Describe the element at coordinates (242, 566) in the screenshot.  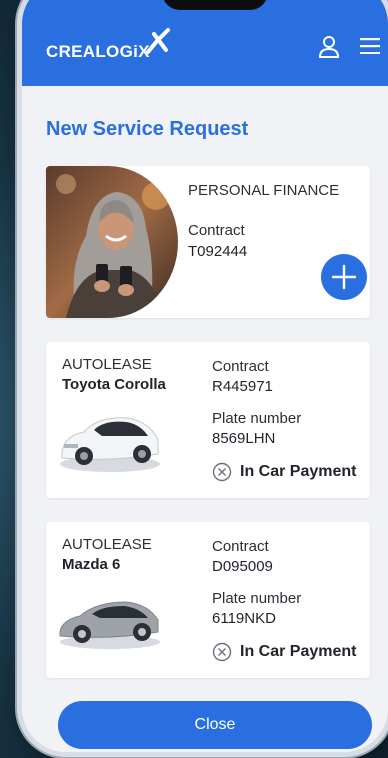
I see `contract-value: D095009` at that location.